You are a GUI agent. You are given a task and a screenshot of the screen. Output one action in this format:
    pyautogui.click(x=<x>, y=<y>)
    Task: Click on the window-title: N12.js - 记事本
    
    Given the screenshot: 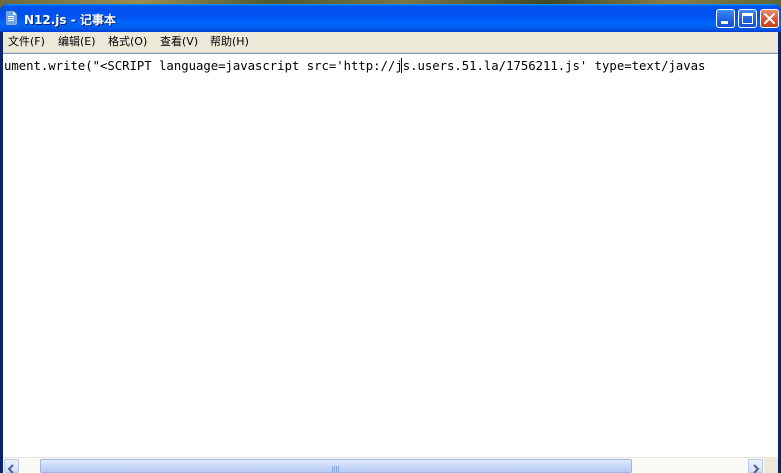 What is the action you would take?
    pyautogui.click(x=70, y=20)
    